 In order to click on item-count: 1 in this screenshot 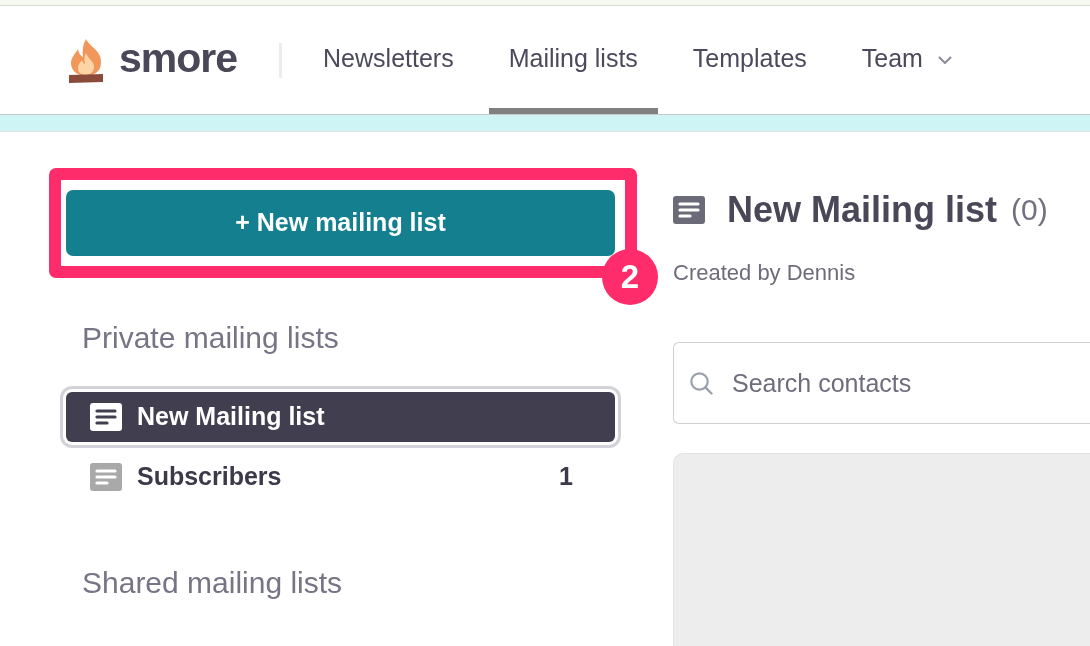, I will do `click(566, 477)`.